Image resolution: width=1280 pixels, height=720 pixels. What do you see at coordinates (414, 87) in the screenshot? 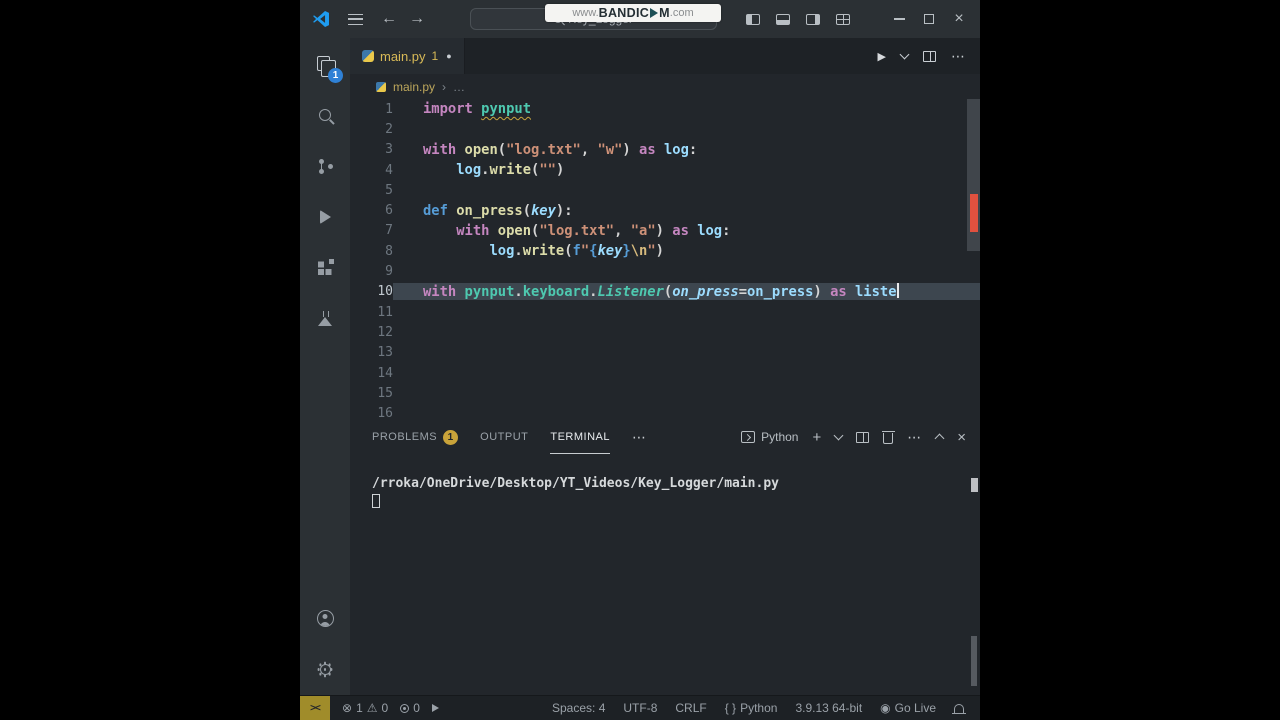
I see `breadcrumb-file: main.py` at bounding box center [414, 87].